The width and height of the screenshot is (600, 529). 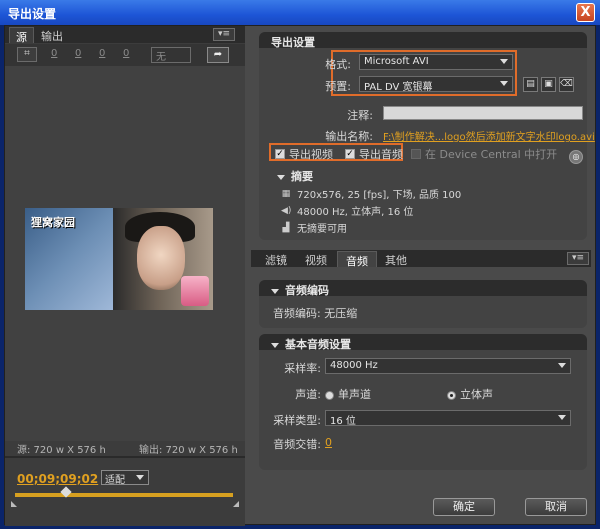 I want to click on right-tab-bar: 滤镜 视频 音频 其他 ▾≡, so click(x=421, y=259).